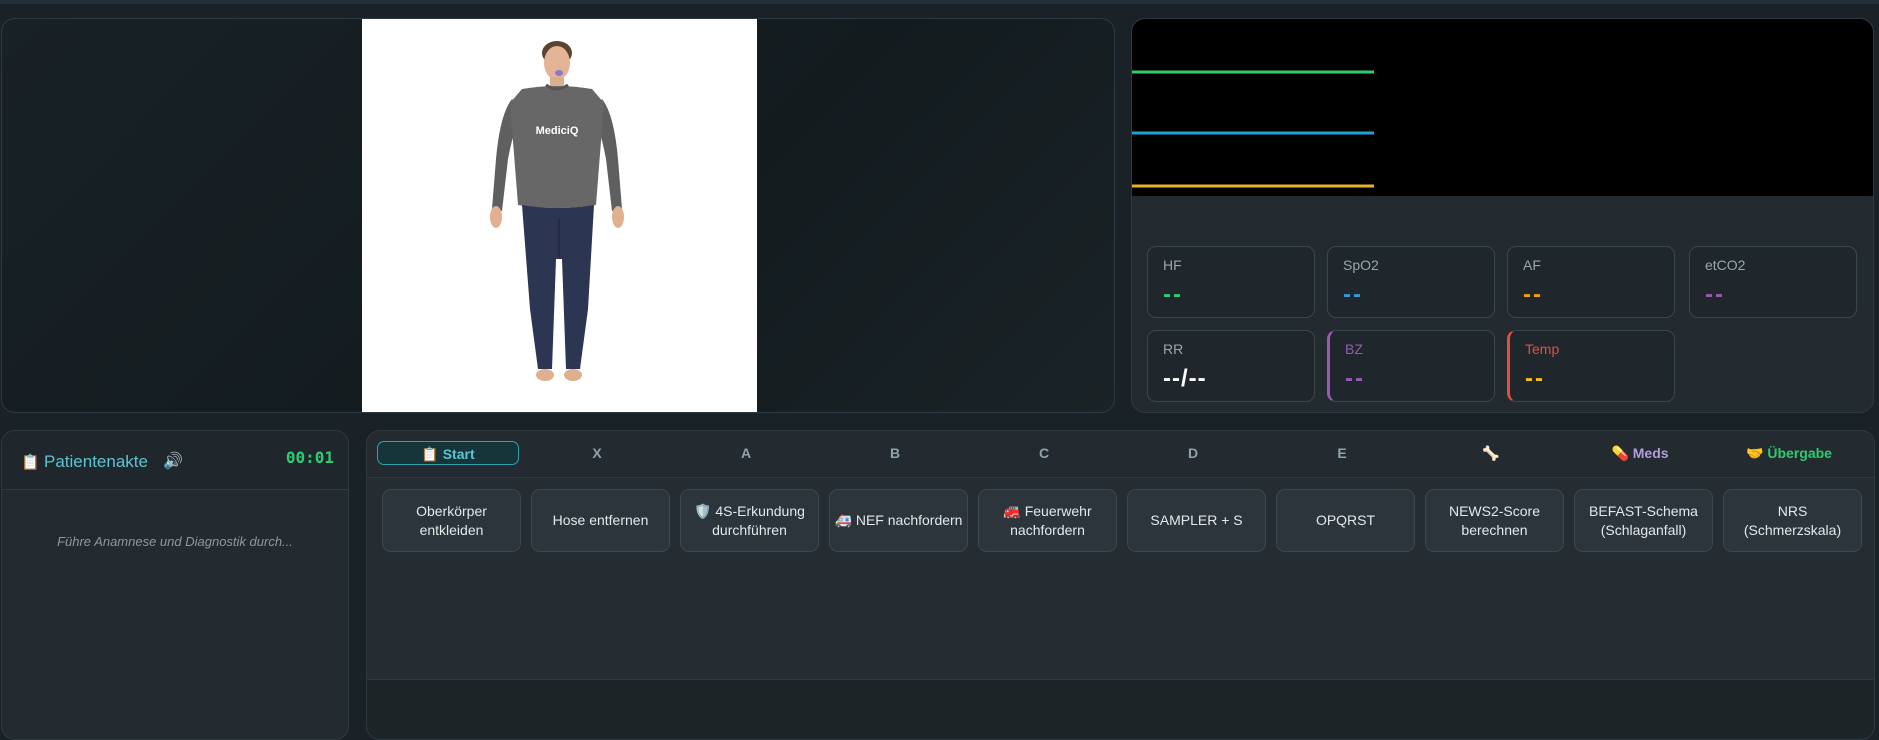 Image resolution: width=1879 pixels, height=740 pixels. Describe the element at coordinates (309, 457) in the screenshot. I see `timer: 00:01` at that location.